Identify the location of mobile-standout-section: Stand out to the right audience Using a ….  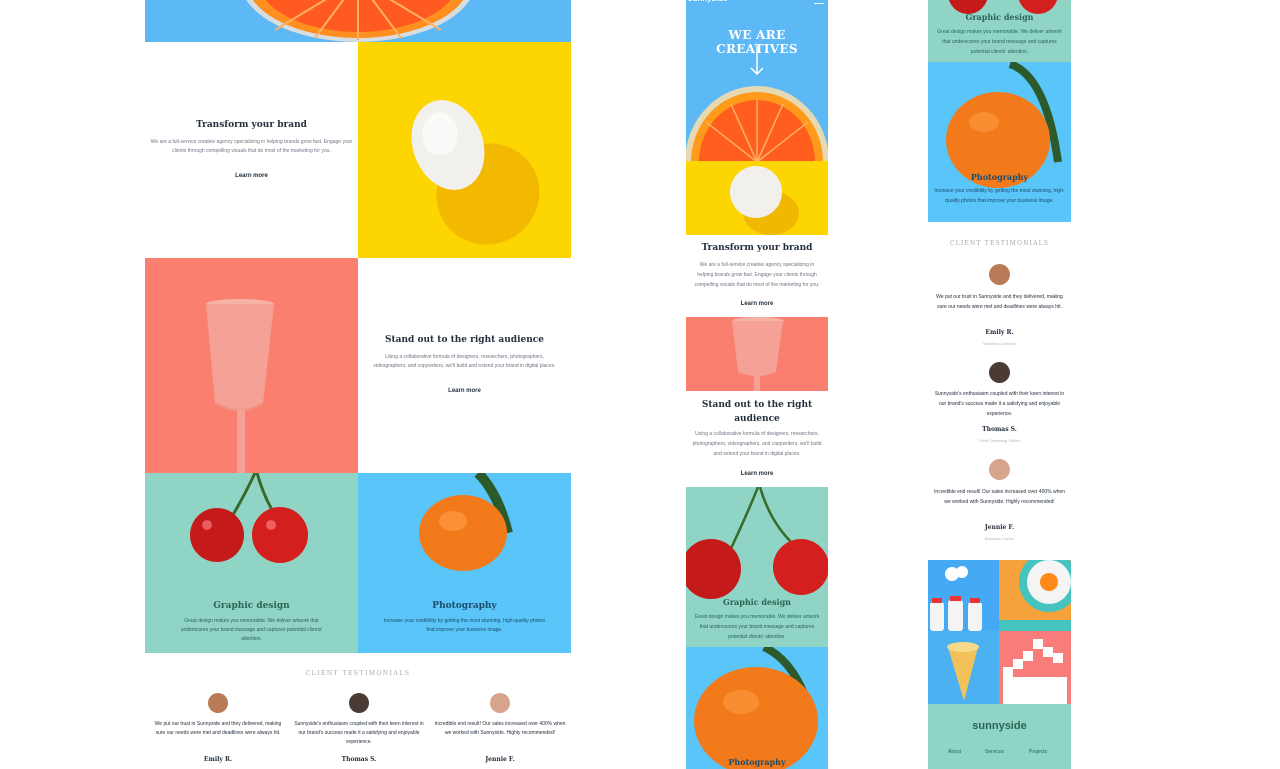
(757, 439).